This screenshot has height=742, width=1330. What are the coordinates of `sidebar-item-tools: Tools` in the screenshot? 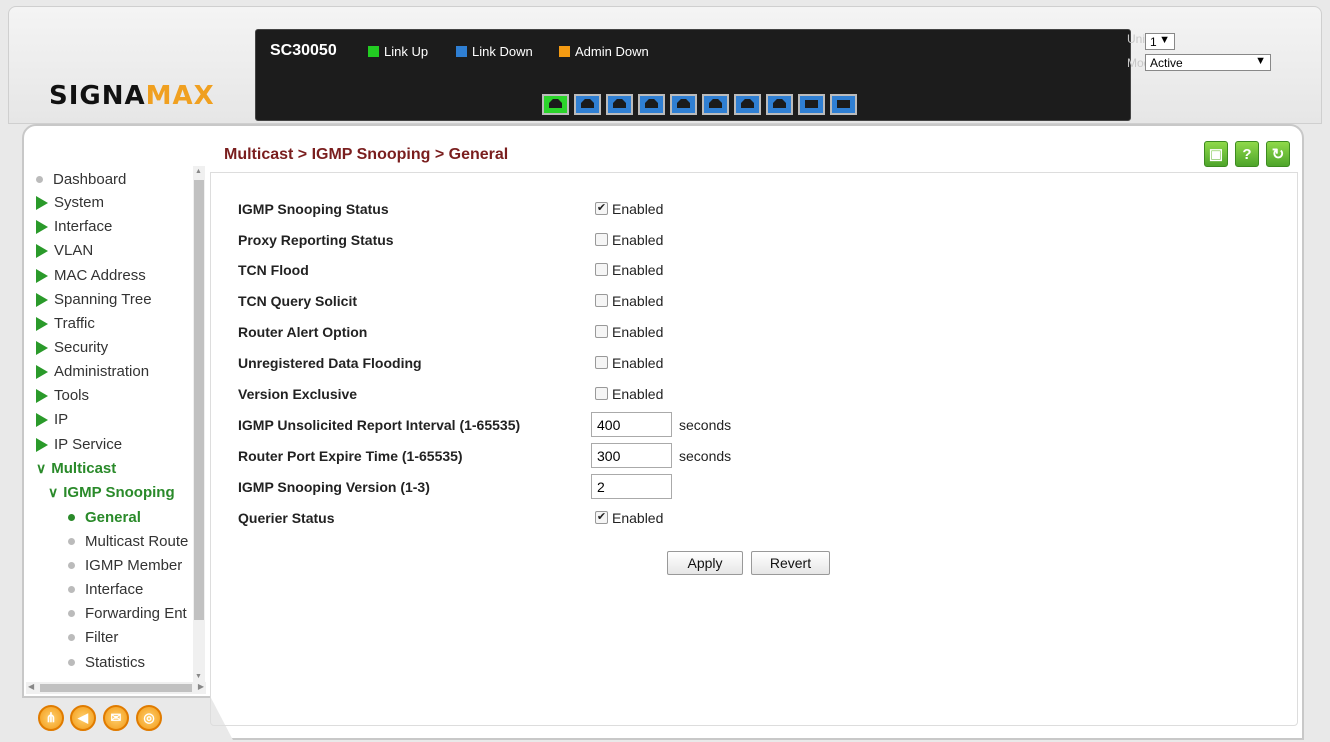 It's located at (62, 395).